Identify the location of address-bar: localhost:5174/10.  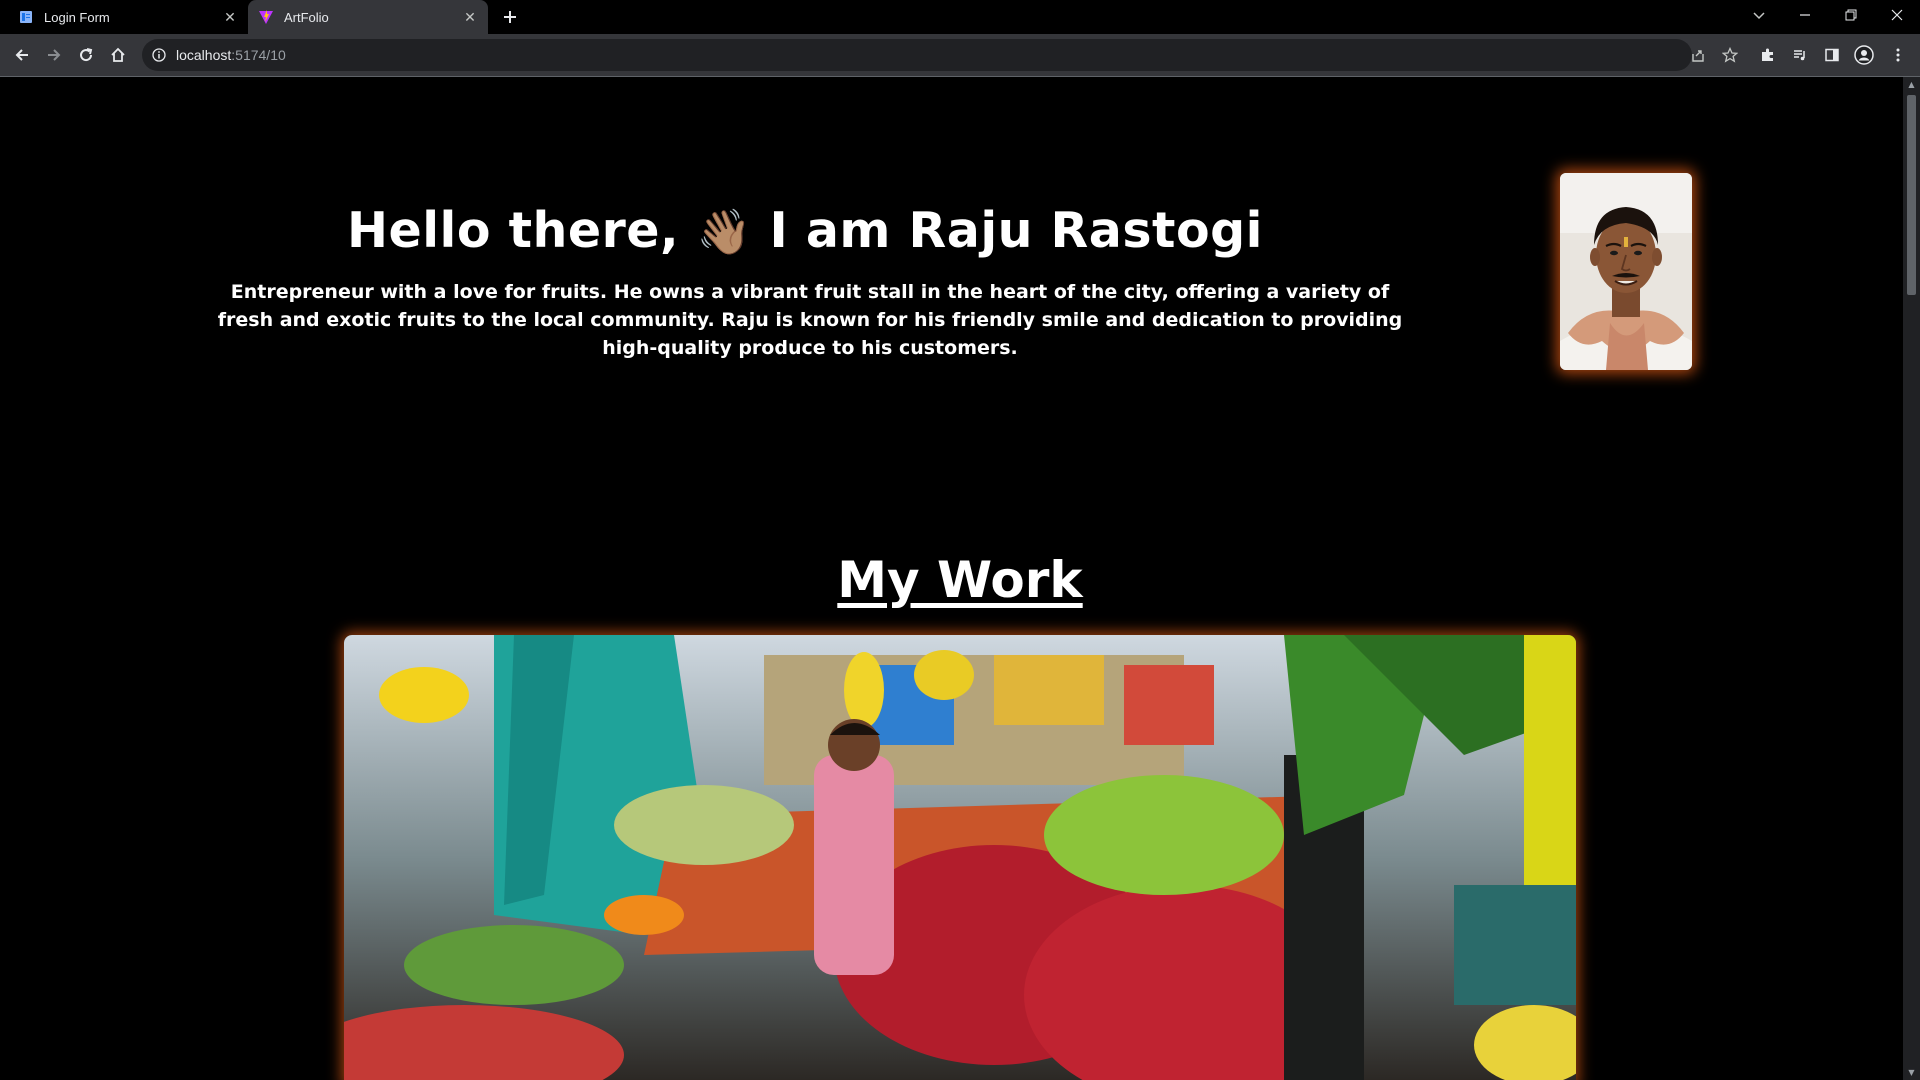
(917, 55).